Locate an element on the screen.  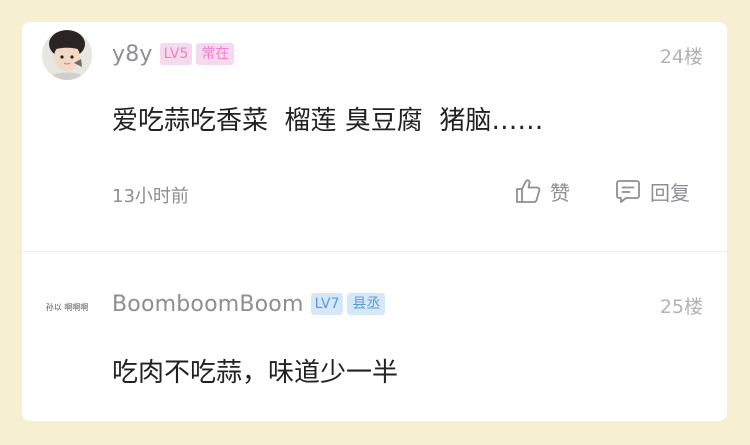
avatar is located at coordinates (67, 55).